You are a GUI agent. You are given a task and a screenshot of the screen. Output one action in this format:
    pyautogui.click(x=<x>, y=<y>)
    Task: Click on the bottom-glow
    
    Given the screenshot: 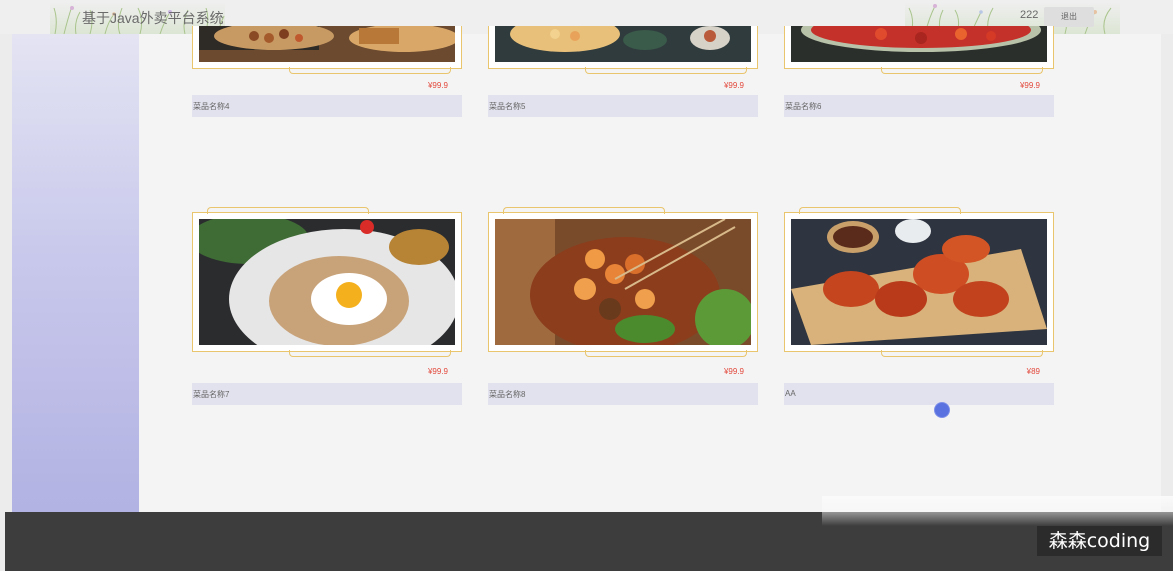 What is the action you would take?
    pyautogui.click(x=997, y=511)
    